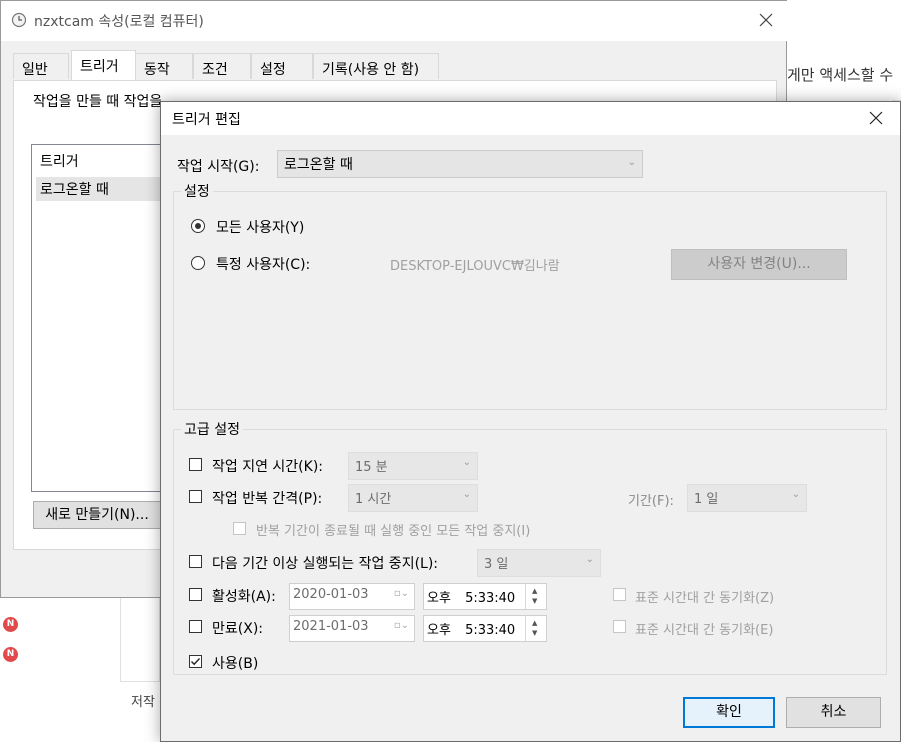 The height and width of the screenshot is (742, 901). I want to click on tab-settings: 설정, so click(282, 66).